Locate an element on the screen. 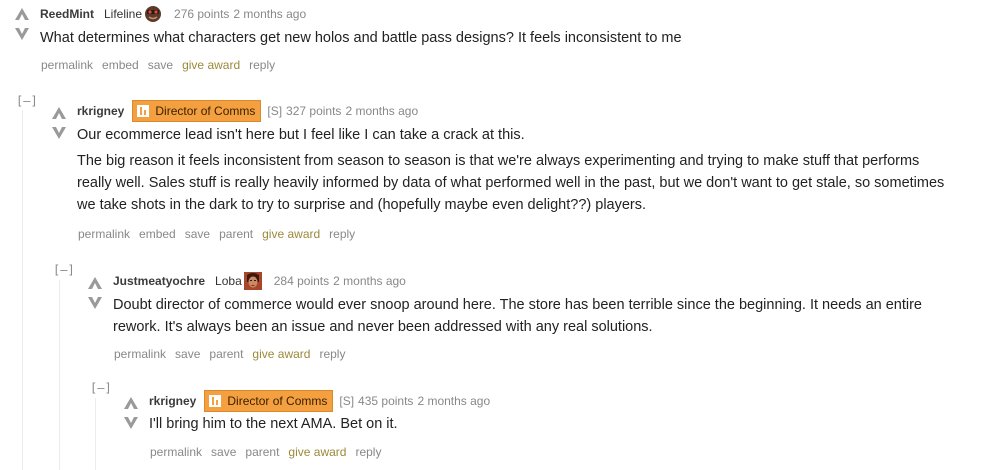  author-link: ReedMint is located at coordinates (67, 14).